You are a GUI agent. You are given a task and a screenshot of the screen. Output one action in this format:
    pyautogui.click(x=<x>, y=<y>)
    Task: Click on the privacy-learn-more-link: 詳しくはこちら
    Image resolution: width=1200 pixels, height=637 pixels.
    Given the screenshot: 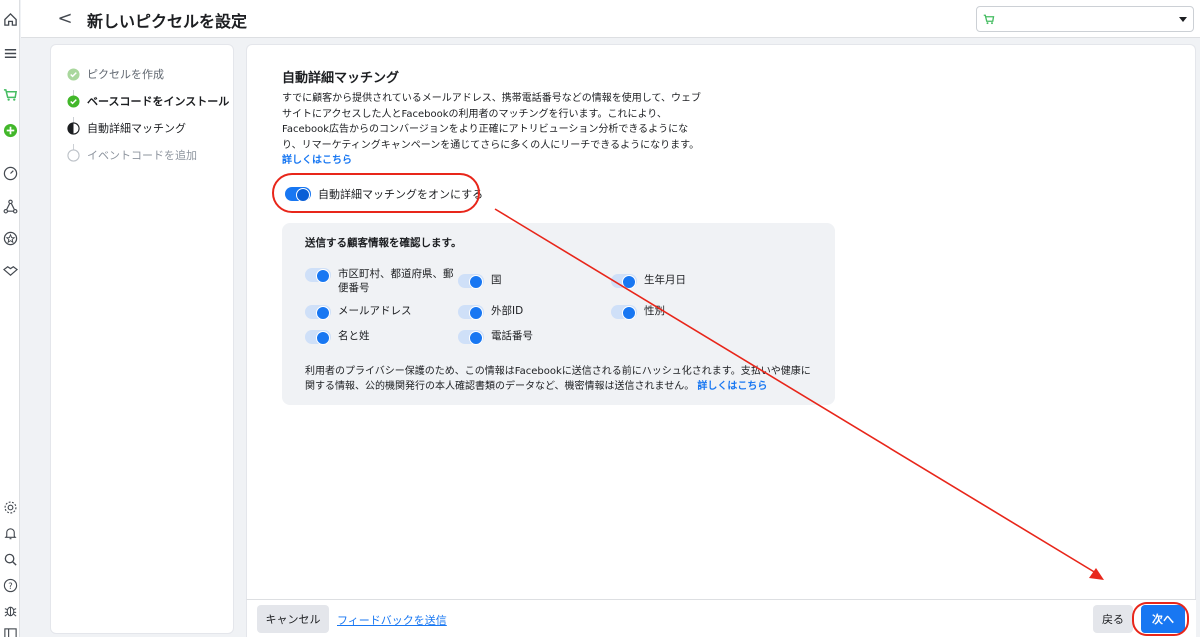 What is the action you would take?
    pyautogui.click(x=732, y=386)
    